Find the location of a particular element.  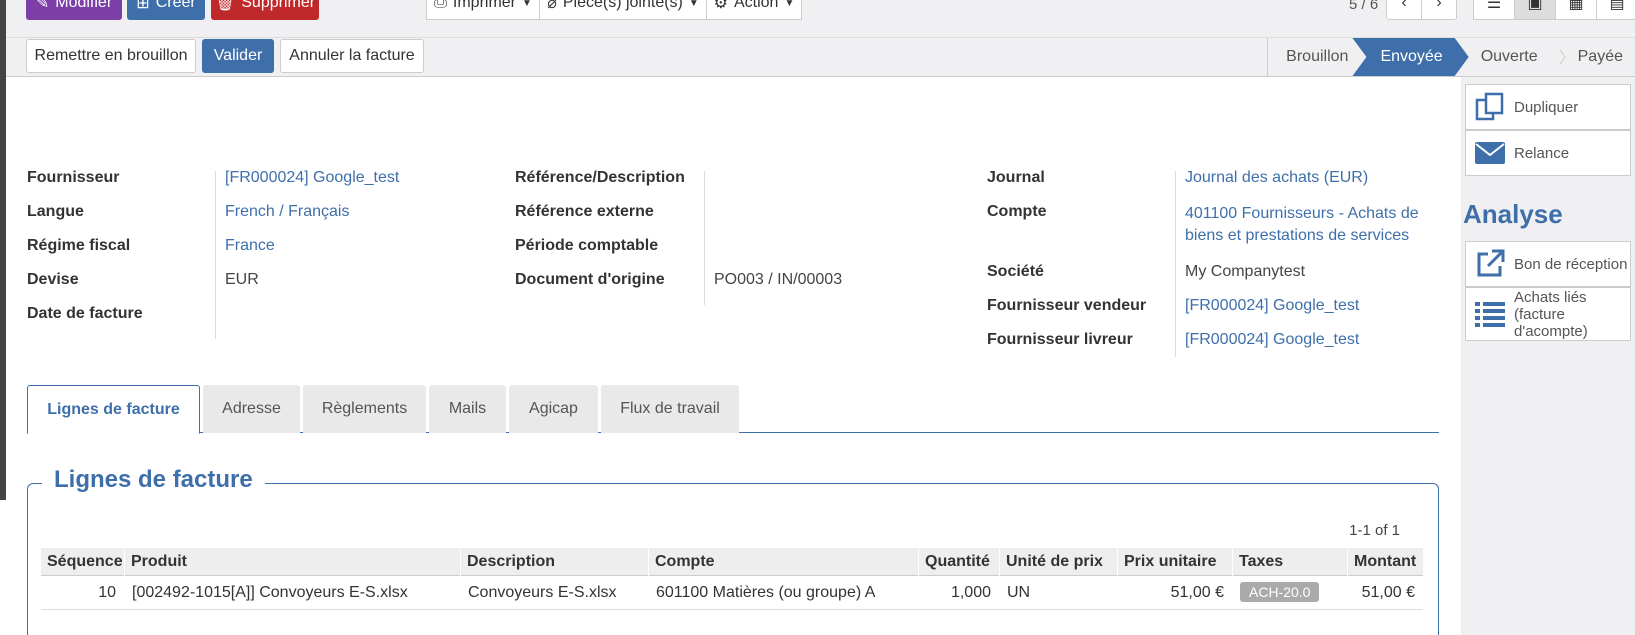

delete-button-label: Supprimer is located at coordinates (278, 5).